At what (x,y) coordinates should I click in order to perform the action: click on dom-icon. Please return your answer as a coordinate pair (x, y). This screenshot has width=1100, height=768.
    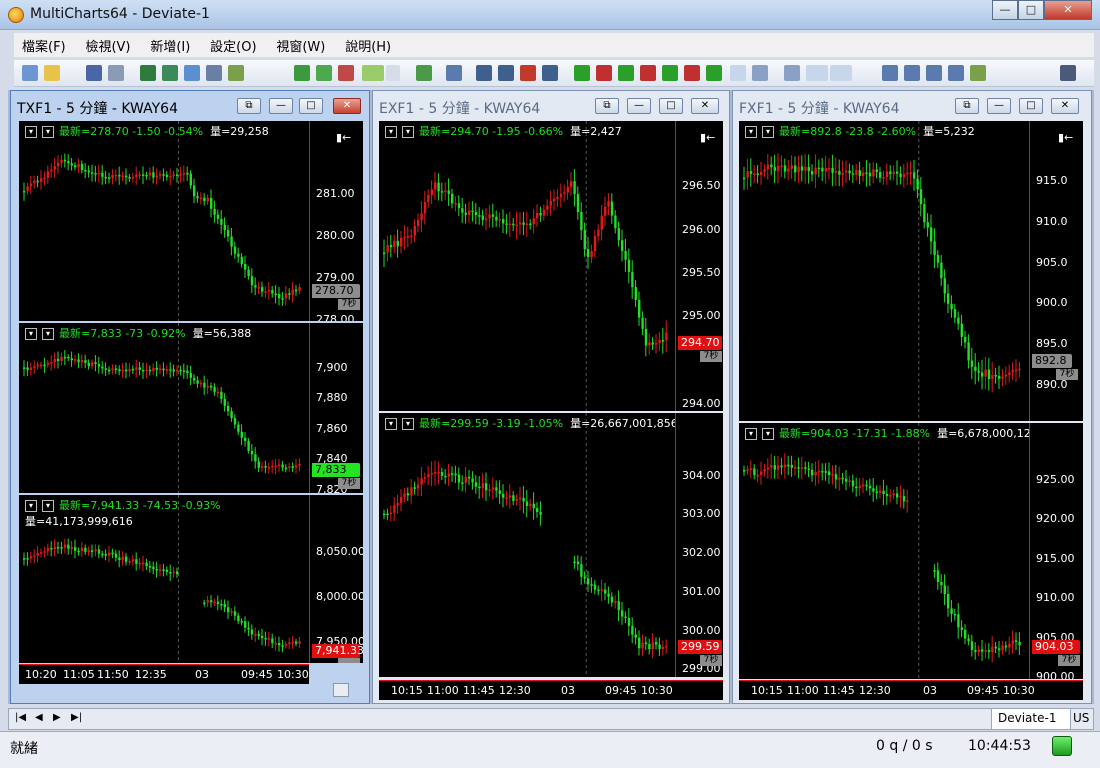
    Looking at the image, I should click on (214, 73).